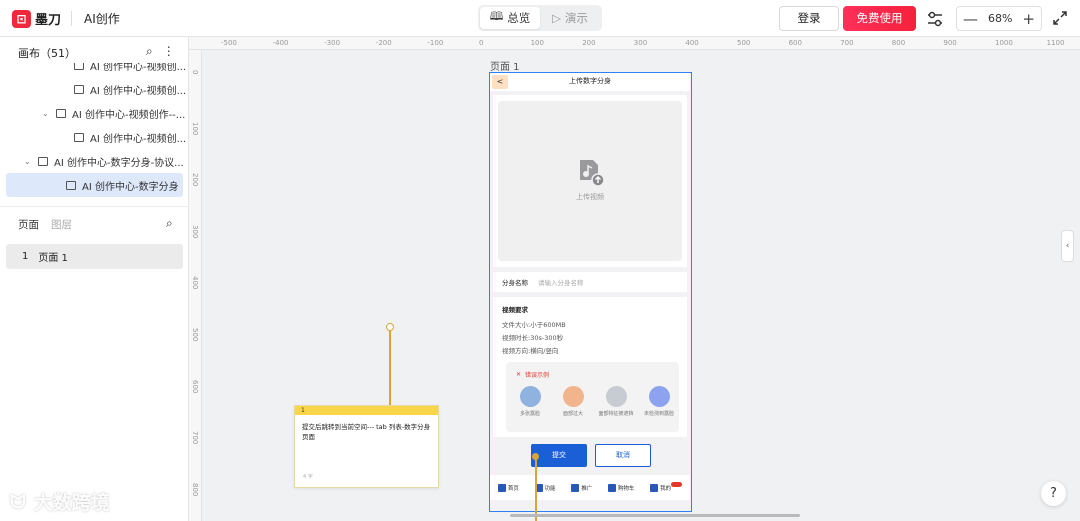  I want to click on phone-tab-bar: 首页 功能 推广 购物车 我的, so click(590, 487).